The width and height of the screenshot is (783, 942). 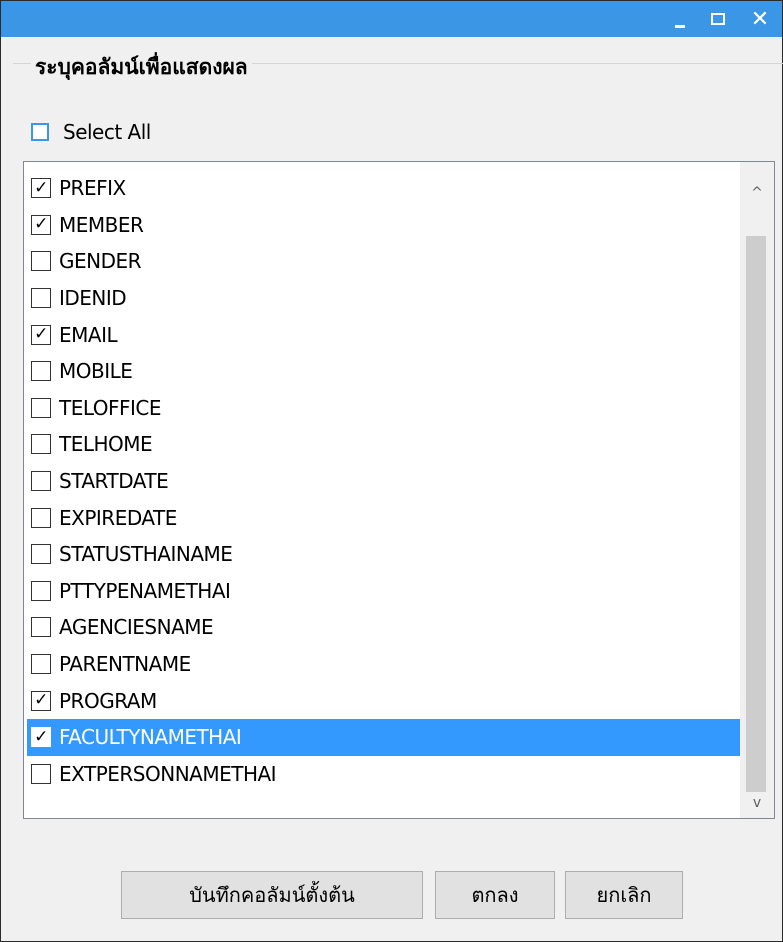 I want to click on column-list-item: STATUSTHAINAME, so click(x=384, y=554).